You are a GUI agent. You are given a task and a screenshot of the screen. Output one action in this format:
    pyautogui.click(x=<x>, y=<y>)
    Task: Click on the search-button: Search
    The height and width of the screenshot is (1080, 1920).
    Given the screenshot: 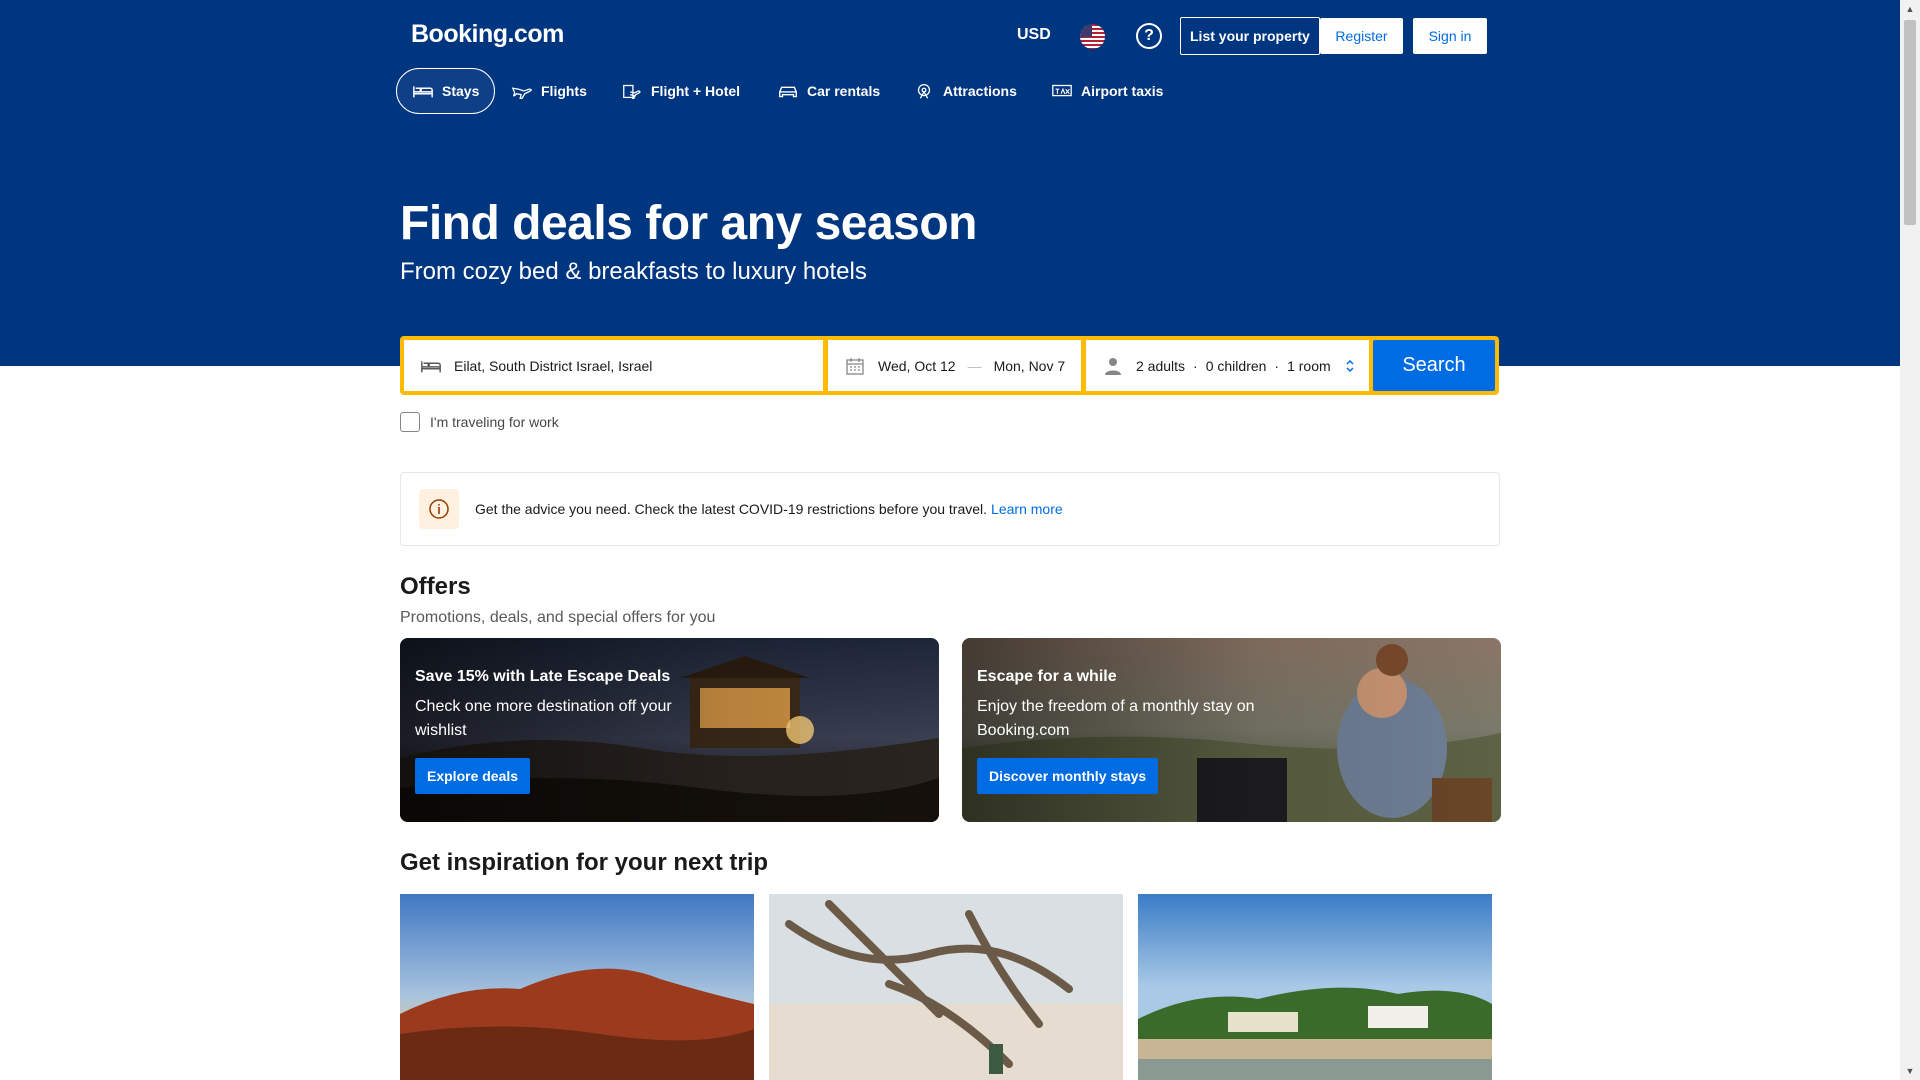 What is the action you would take?
    pyautogui.click(x=1434, y=365)
    